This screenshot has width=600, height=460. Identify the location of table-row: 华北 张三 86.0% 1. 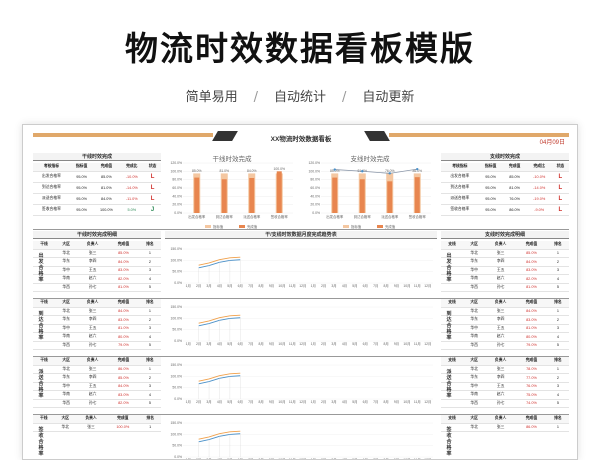
(97, 369).